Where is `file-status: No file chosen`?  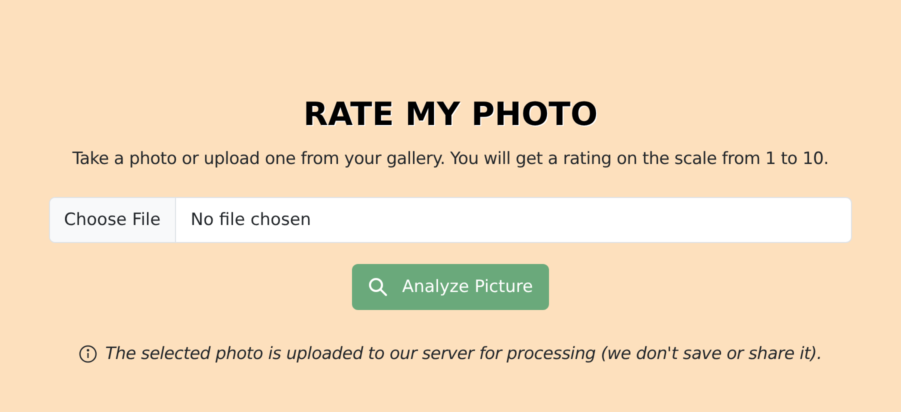 file-status: No file chosen is located at coordinates (251, 220).